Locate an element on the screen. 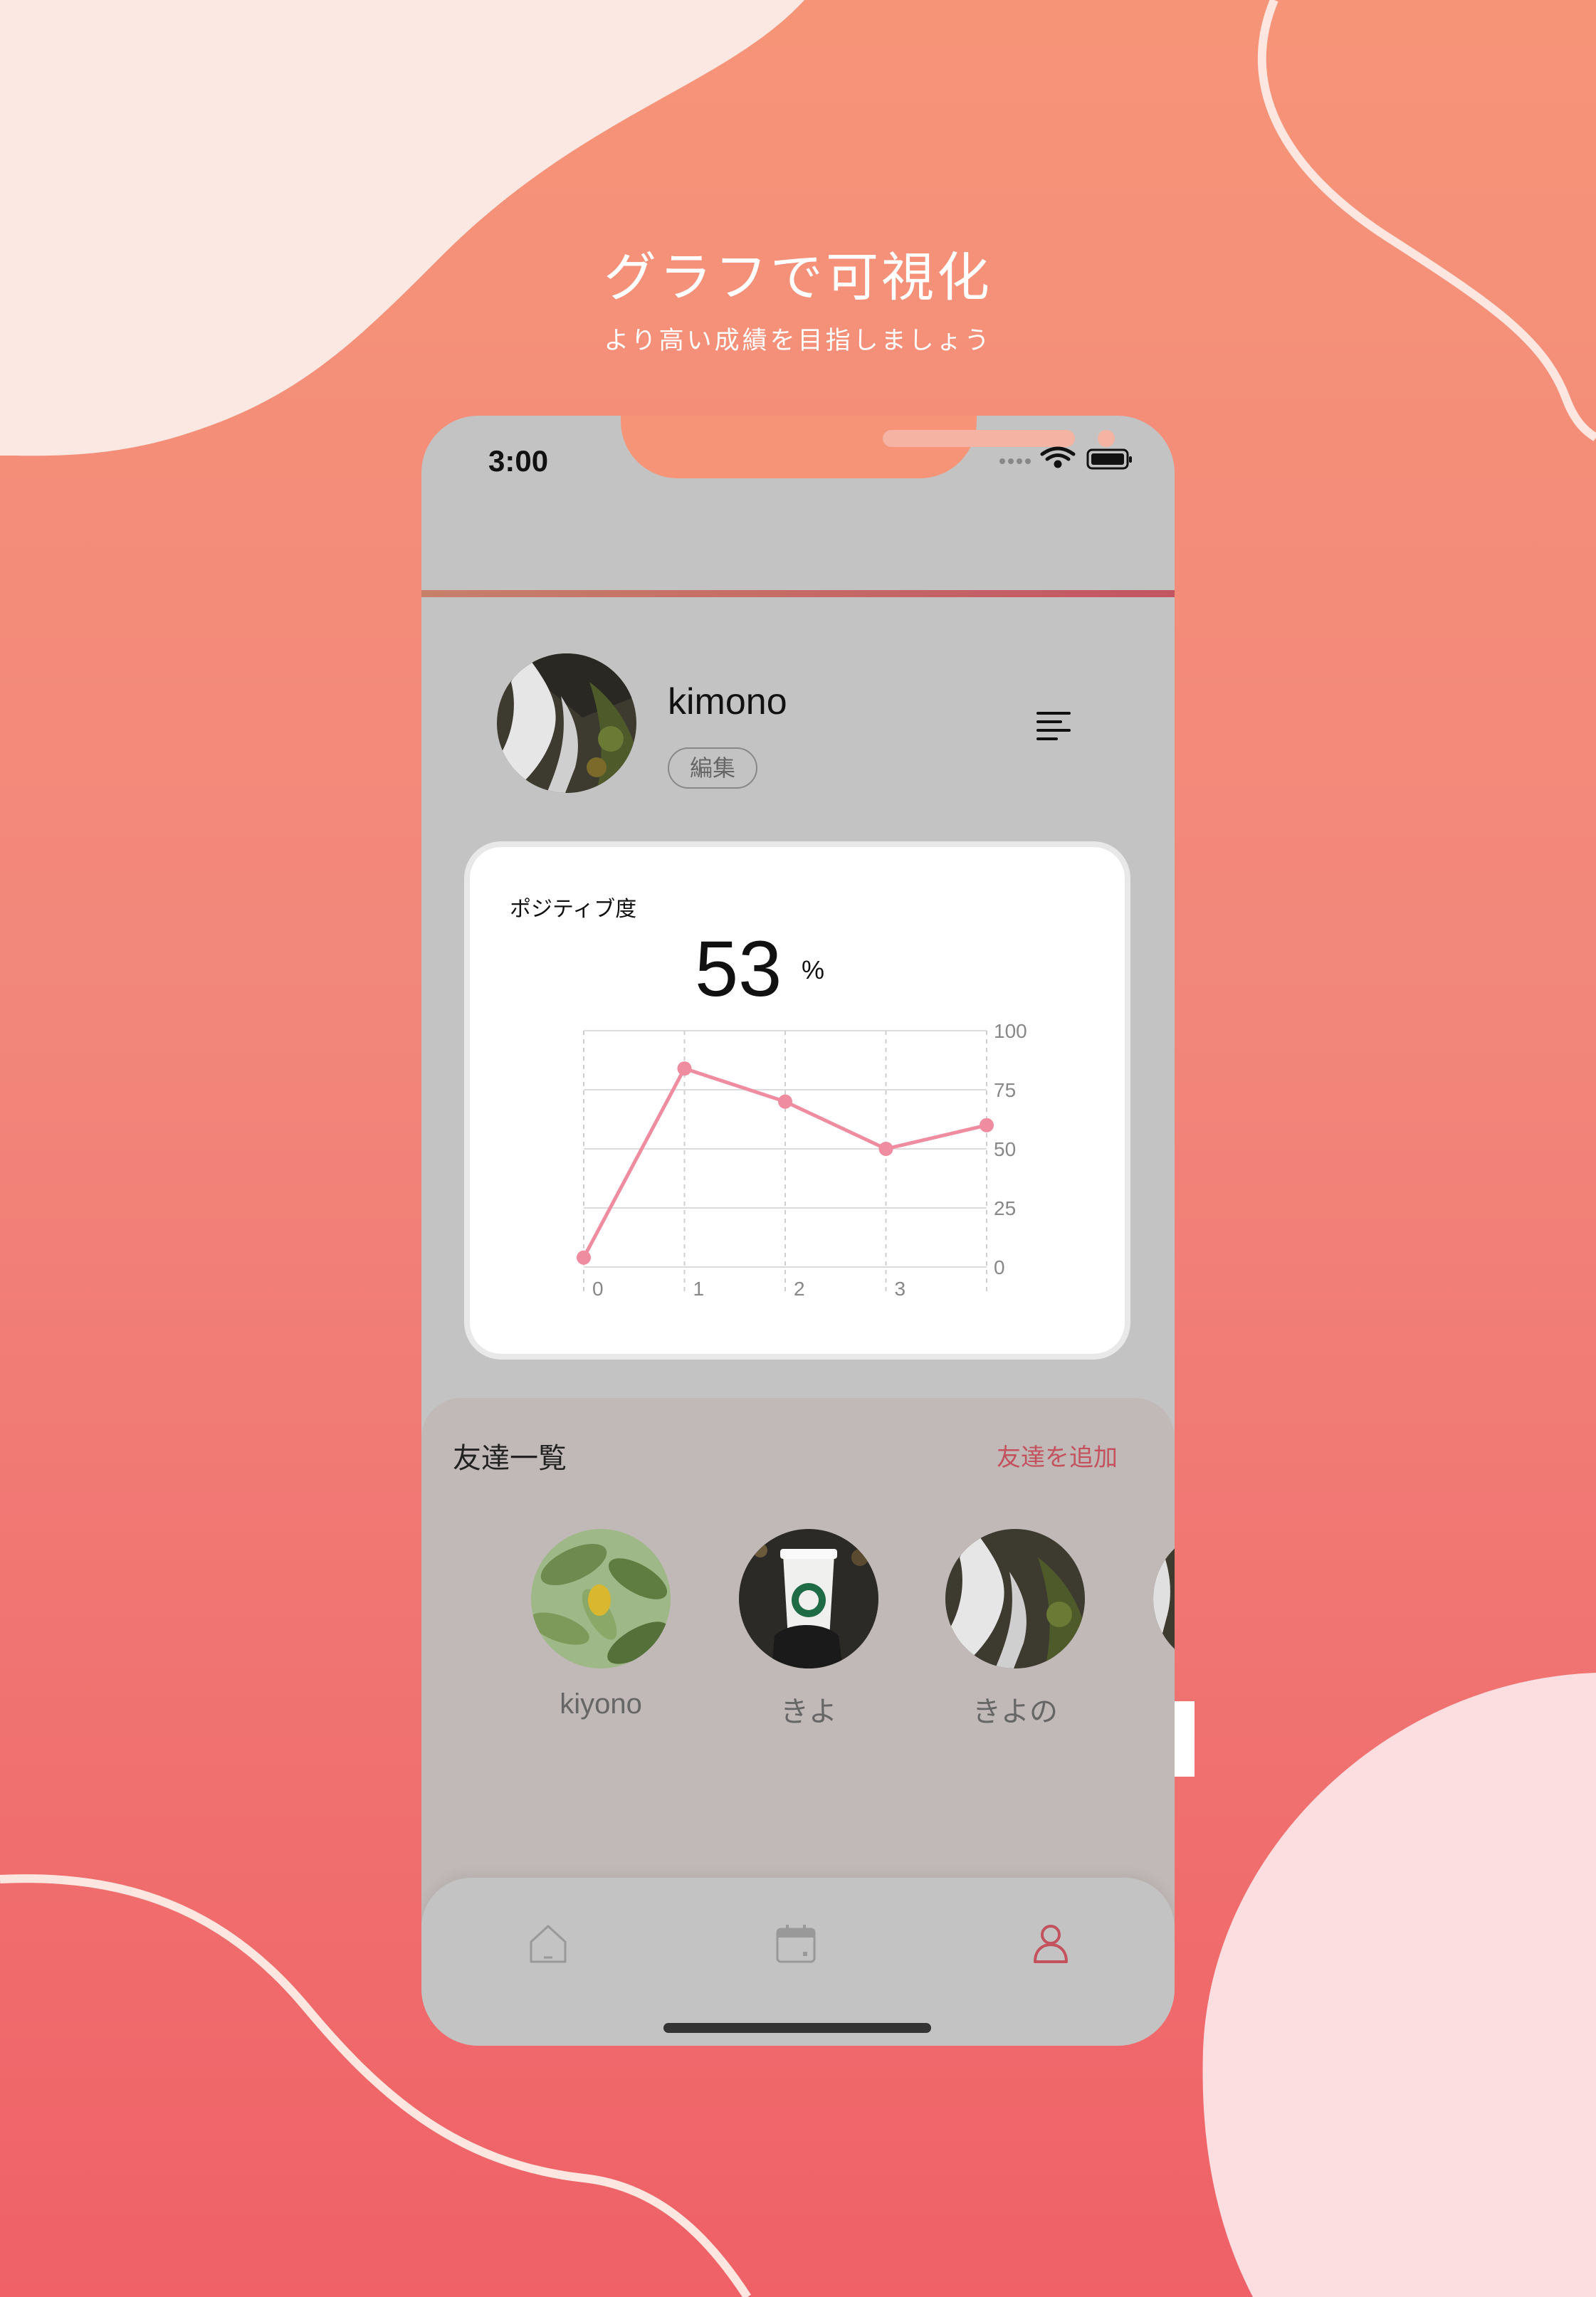  side-tab is located at coordinates (1185, 1739).